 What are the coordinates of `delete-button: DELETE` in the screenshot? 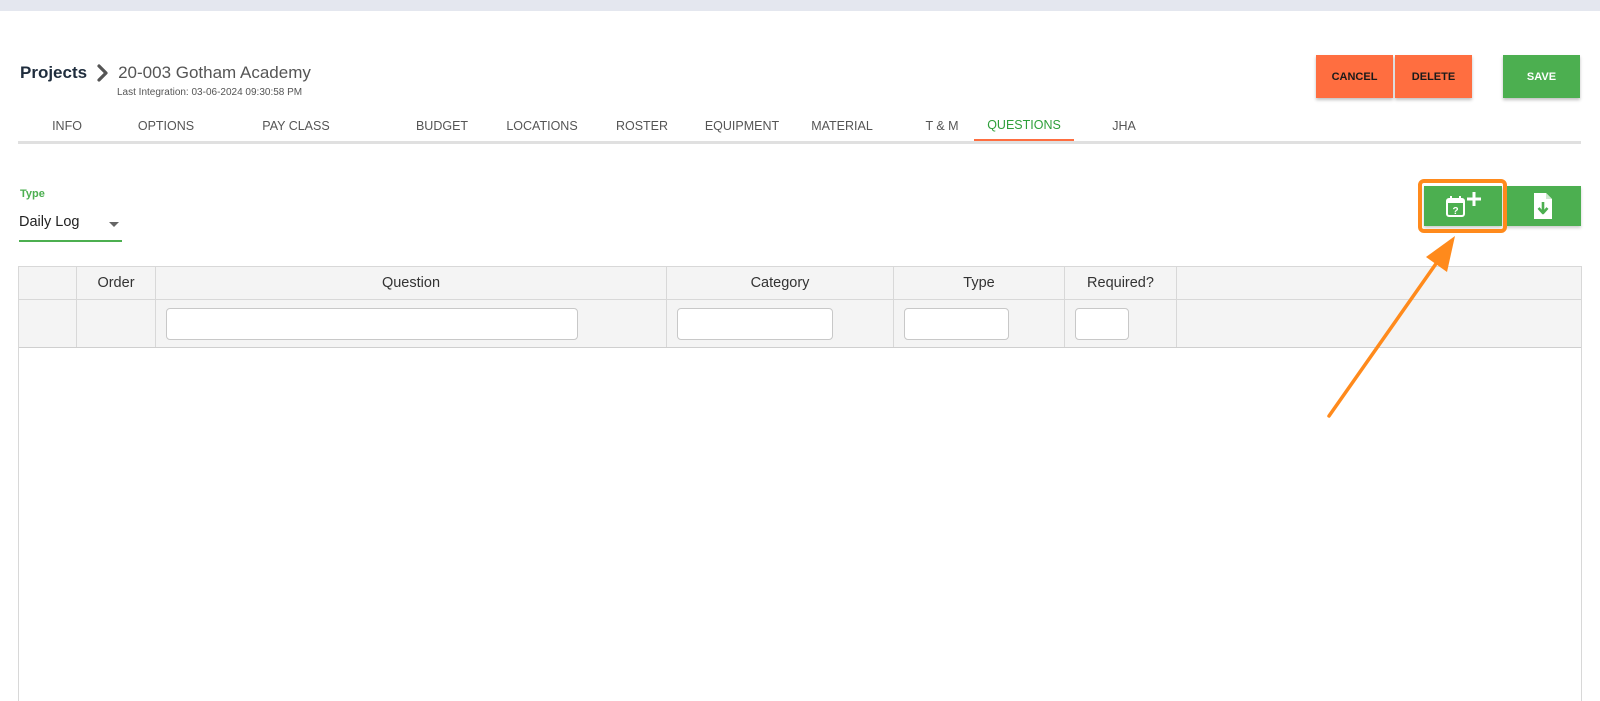 It's located at (1433, 76).